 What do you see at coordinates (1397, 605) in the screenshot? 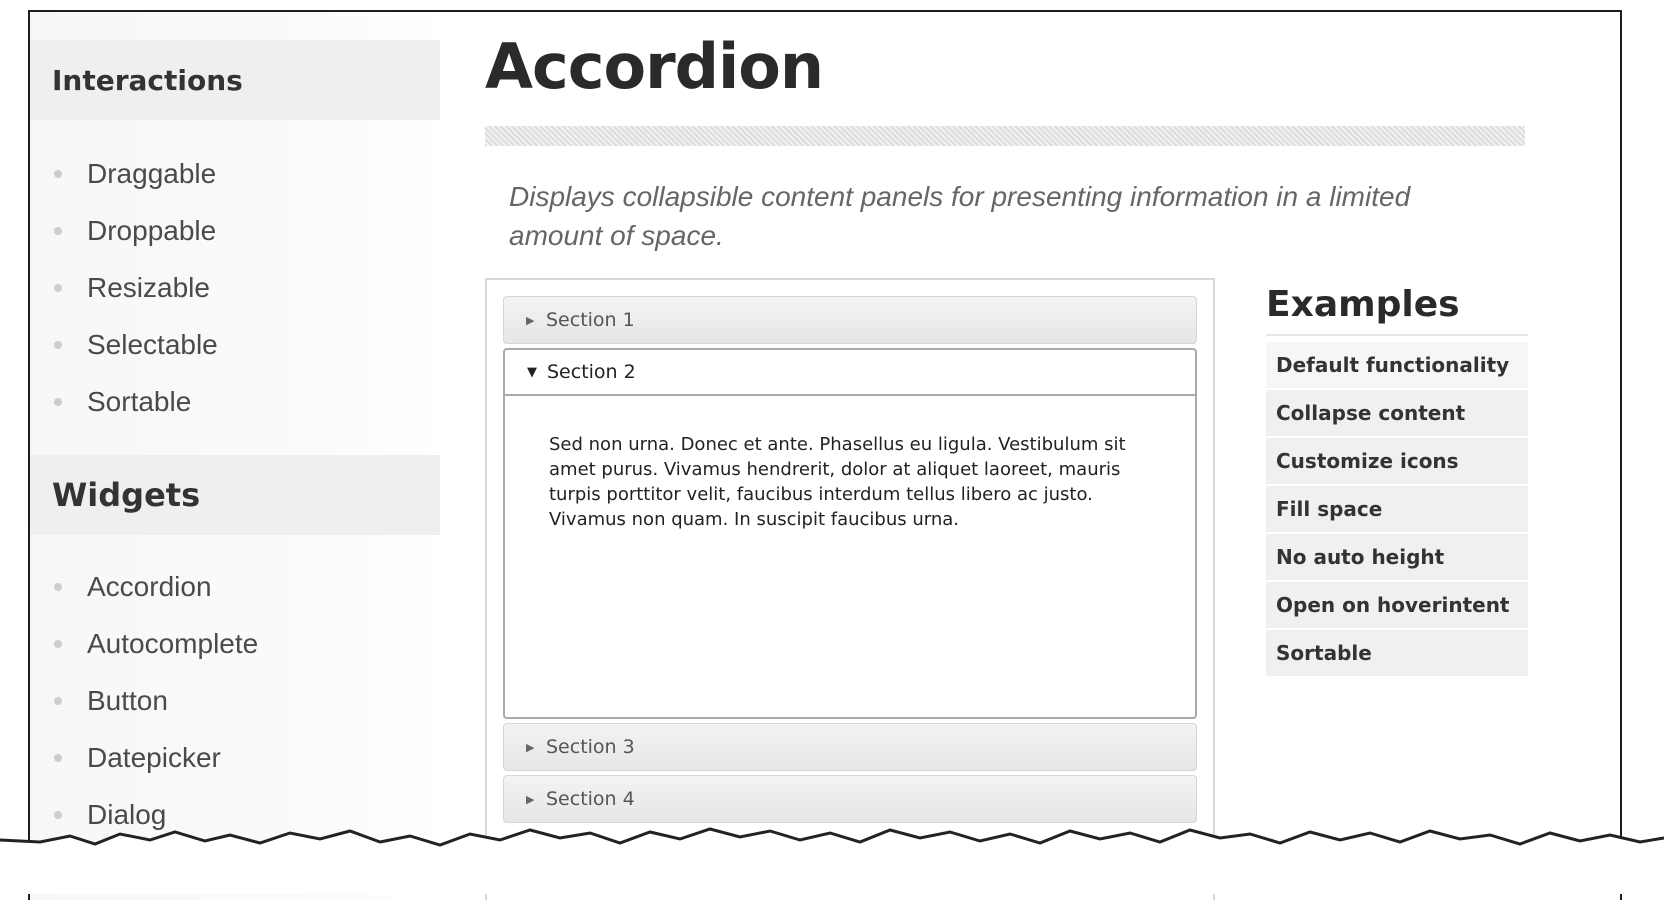
I see `example-open-on-hoverintent: Open on hoverintent` at bounding box center [1397, 605].